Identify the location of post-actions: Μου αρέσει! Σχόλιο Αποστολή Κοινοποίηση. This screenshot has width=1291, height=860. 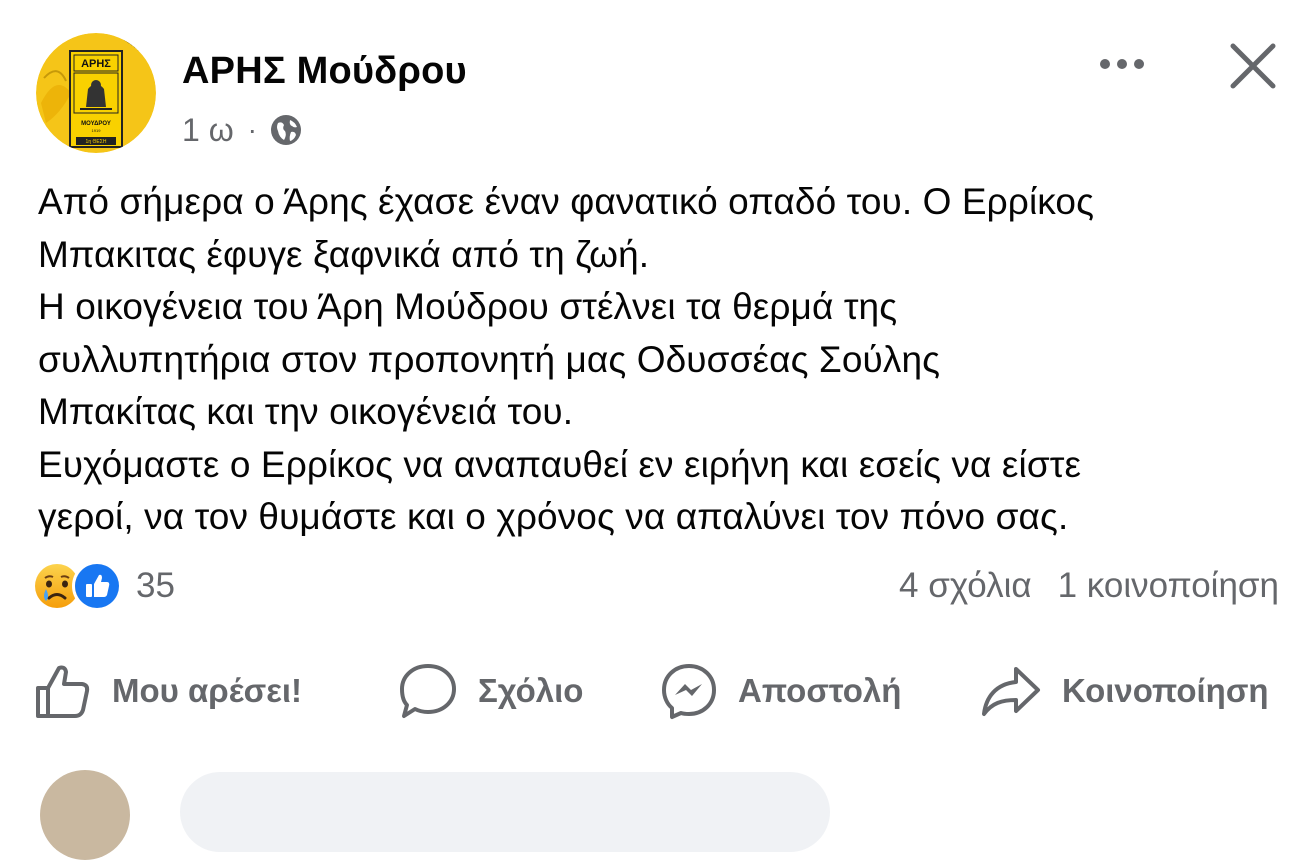
(645, 691).